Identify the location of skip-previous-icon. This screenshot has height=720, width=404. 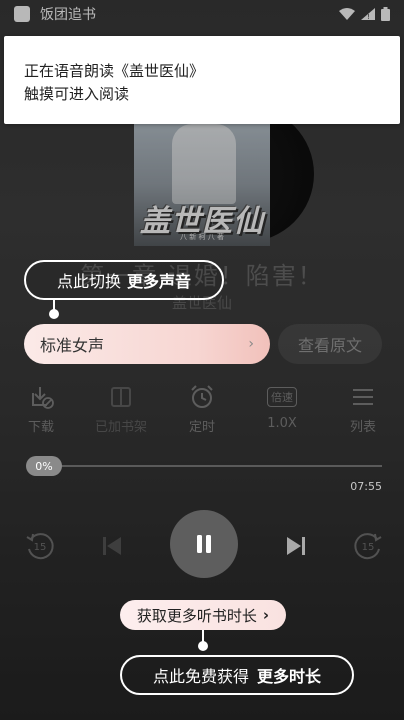
(112, 546).